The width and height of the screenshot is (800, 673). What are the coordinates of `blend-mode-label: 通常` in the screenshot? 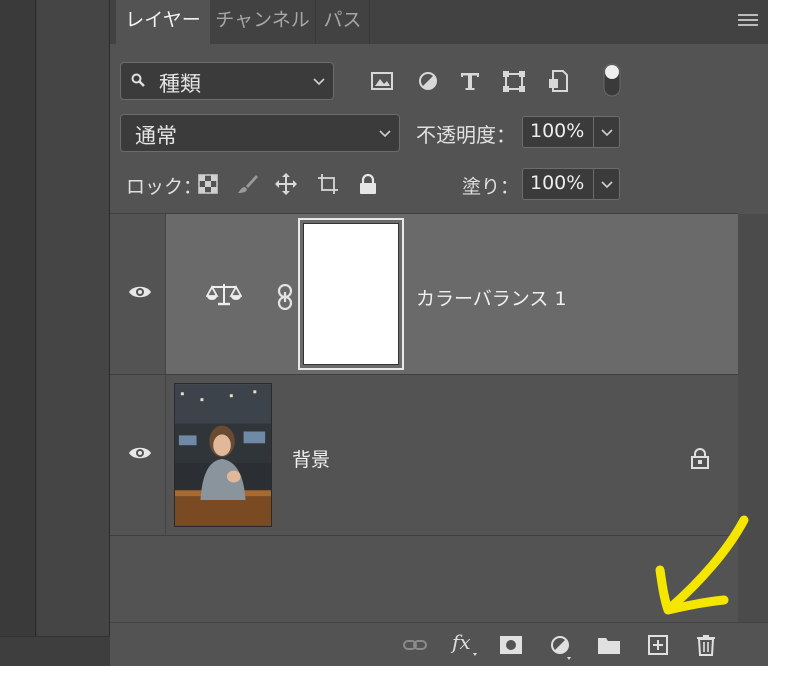 It's located at (156, 136).